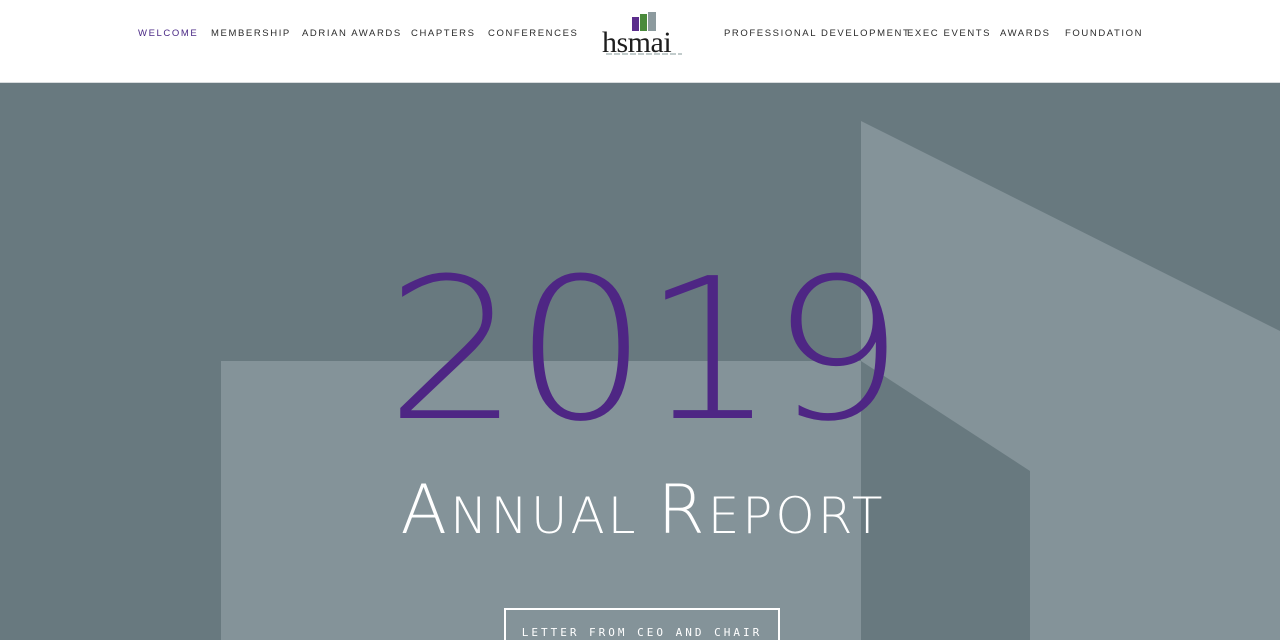 This screenshot has height=640, width=1280. What do you see at coordinates (443, 33) in the screenshot?
I see `nav-chapters: CHAPTERS` at bounding box center [443, 33].